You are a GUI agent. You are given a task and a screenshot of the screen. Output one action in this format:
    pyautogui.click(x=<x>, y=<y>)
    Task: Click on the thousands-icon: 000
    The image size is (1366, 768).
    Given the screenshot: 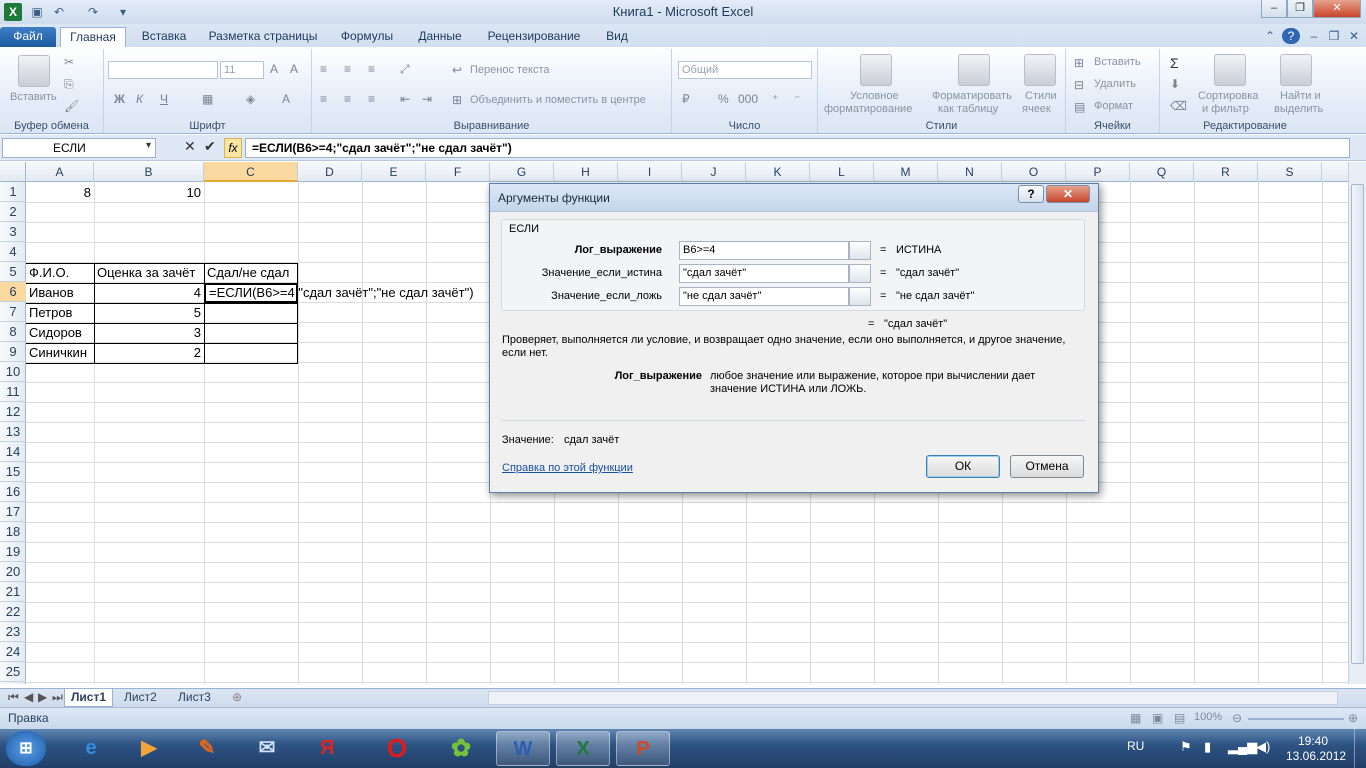 What is the action you would take?
    pyautogui.click(x=748, y=99)
    